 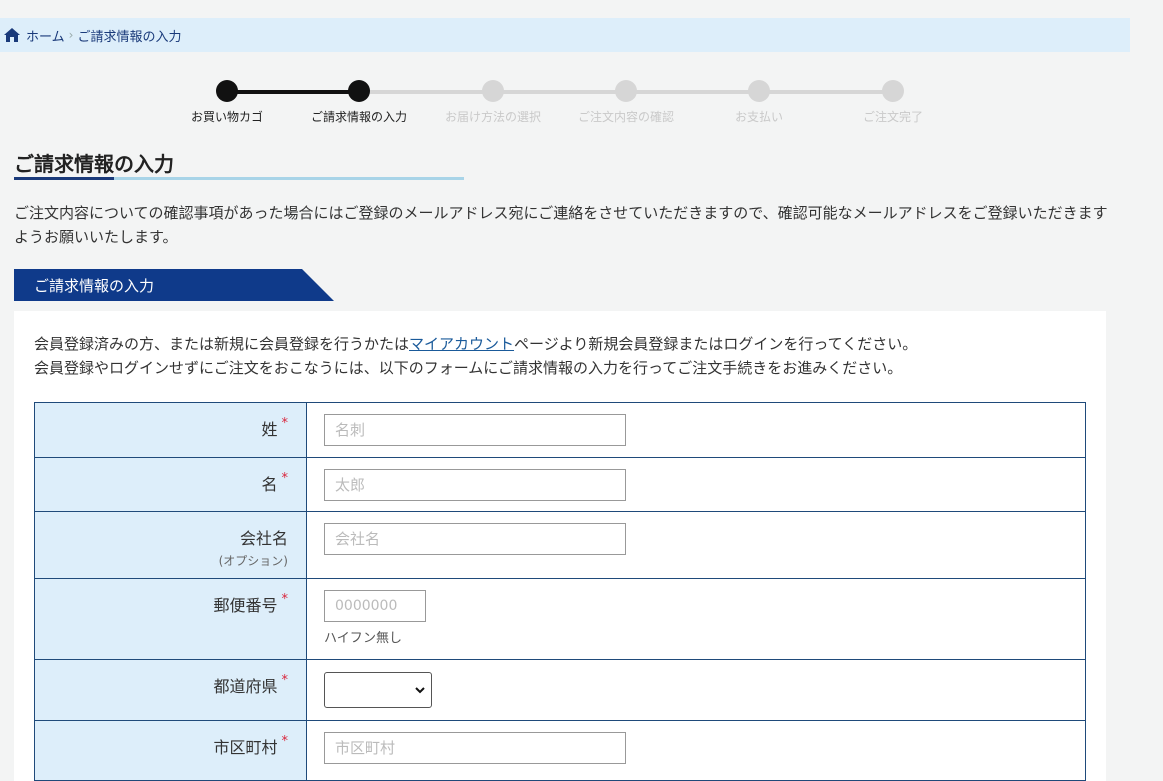 I want to click on step-shipping: お届け方法の選択, so click(x=493, y=101).